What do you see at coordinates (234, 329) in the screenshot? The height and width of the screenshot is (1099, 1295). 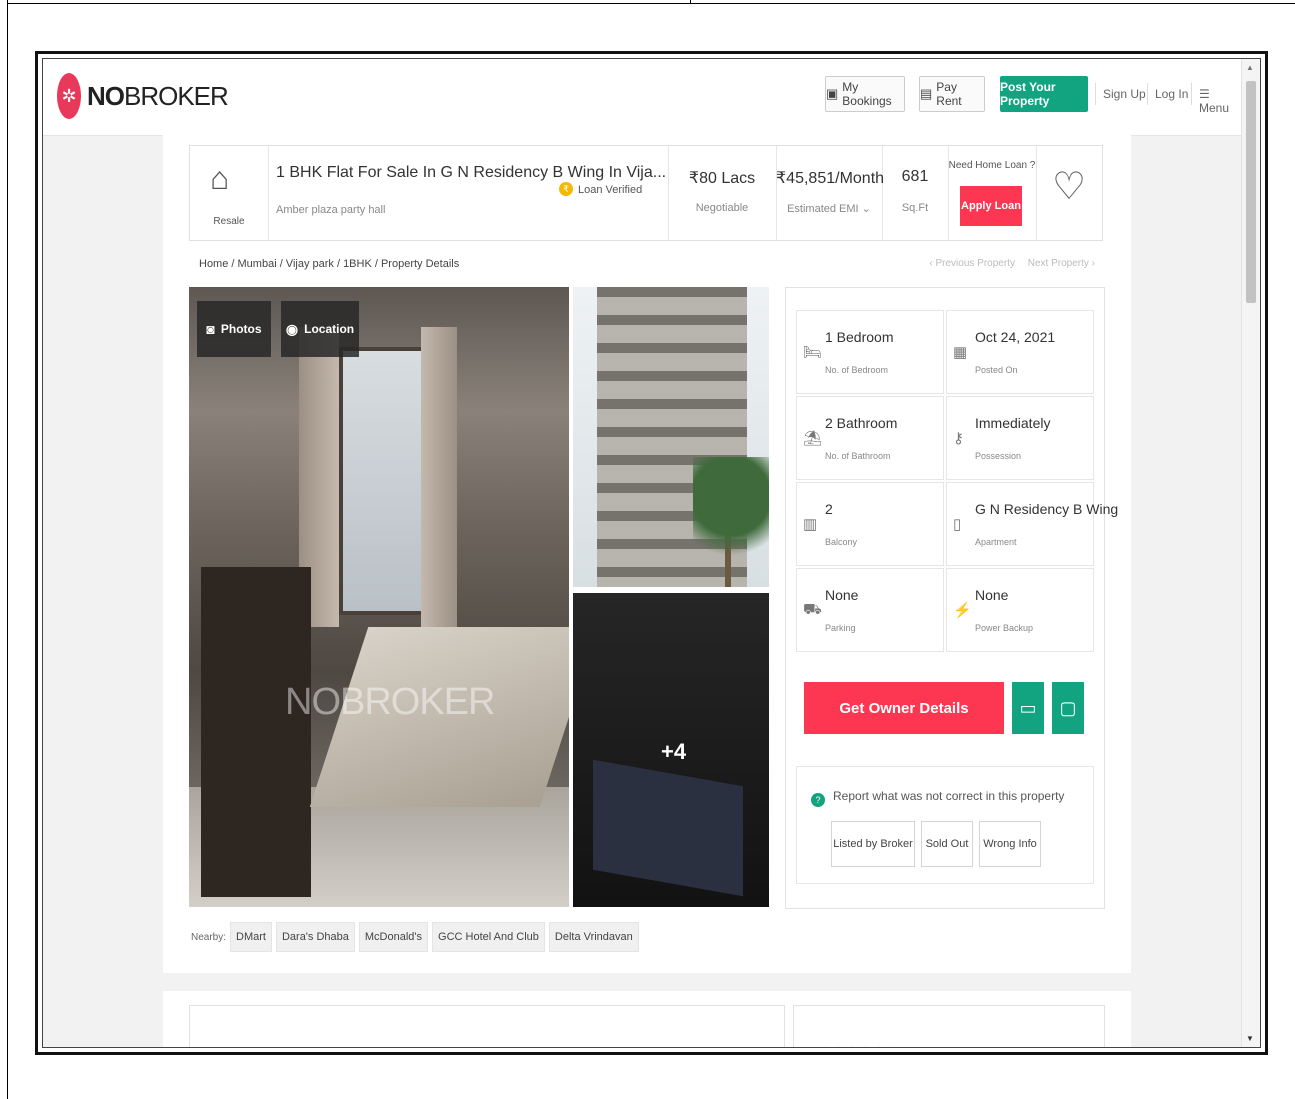 I see `photos-button: ◙ Photos` at bounding box center [234, 329].